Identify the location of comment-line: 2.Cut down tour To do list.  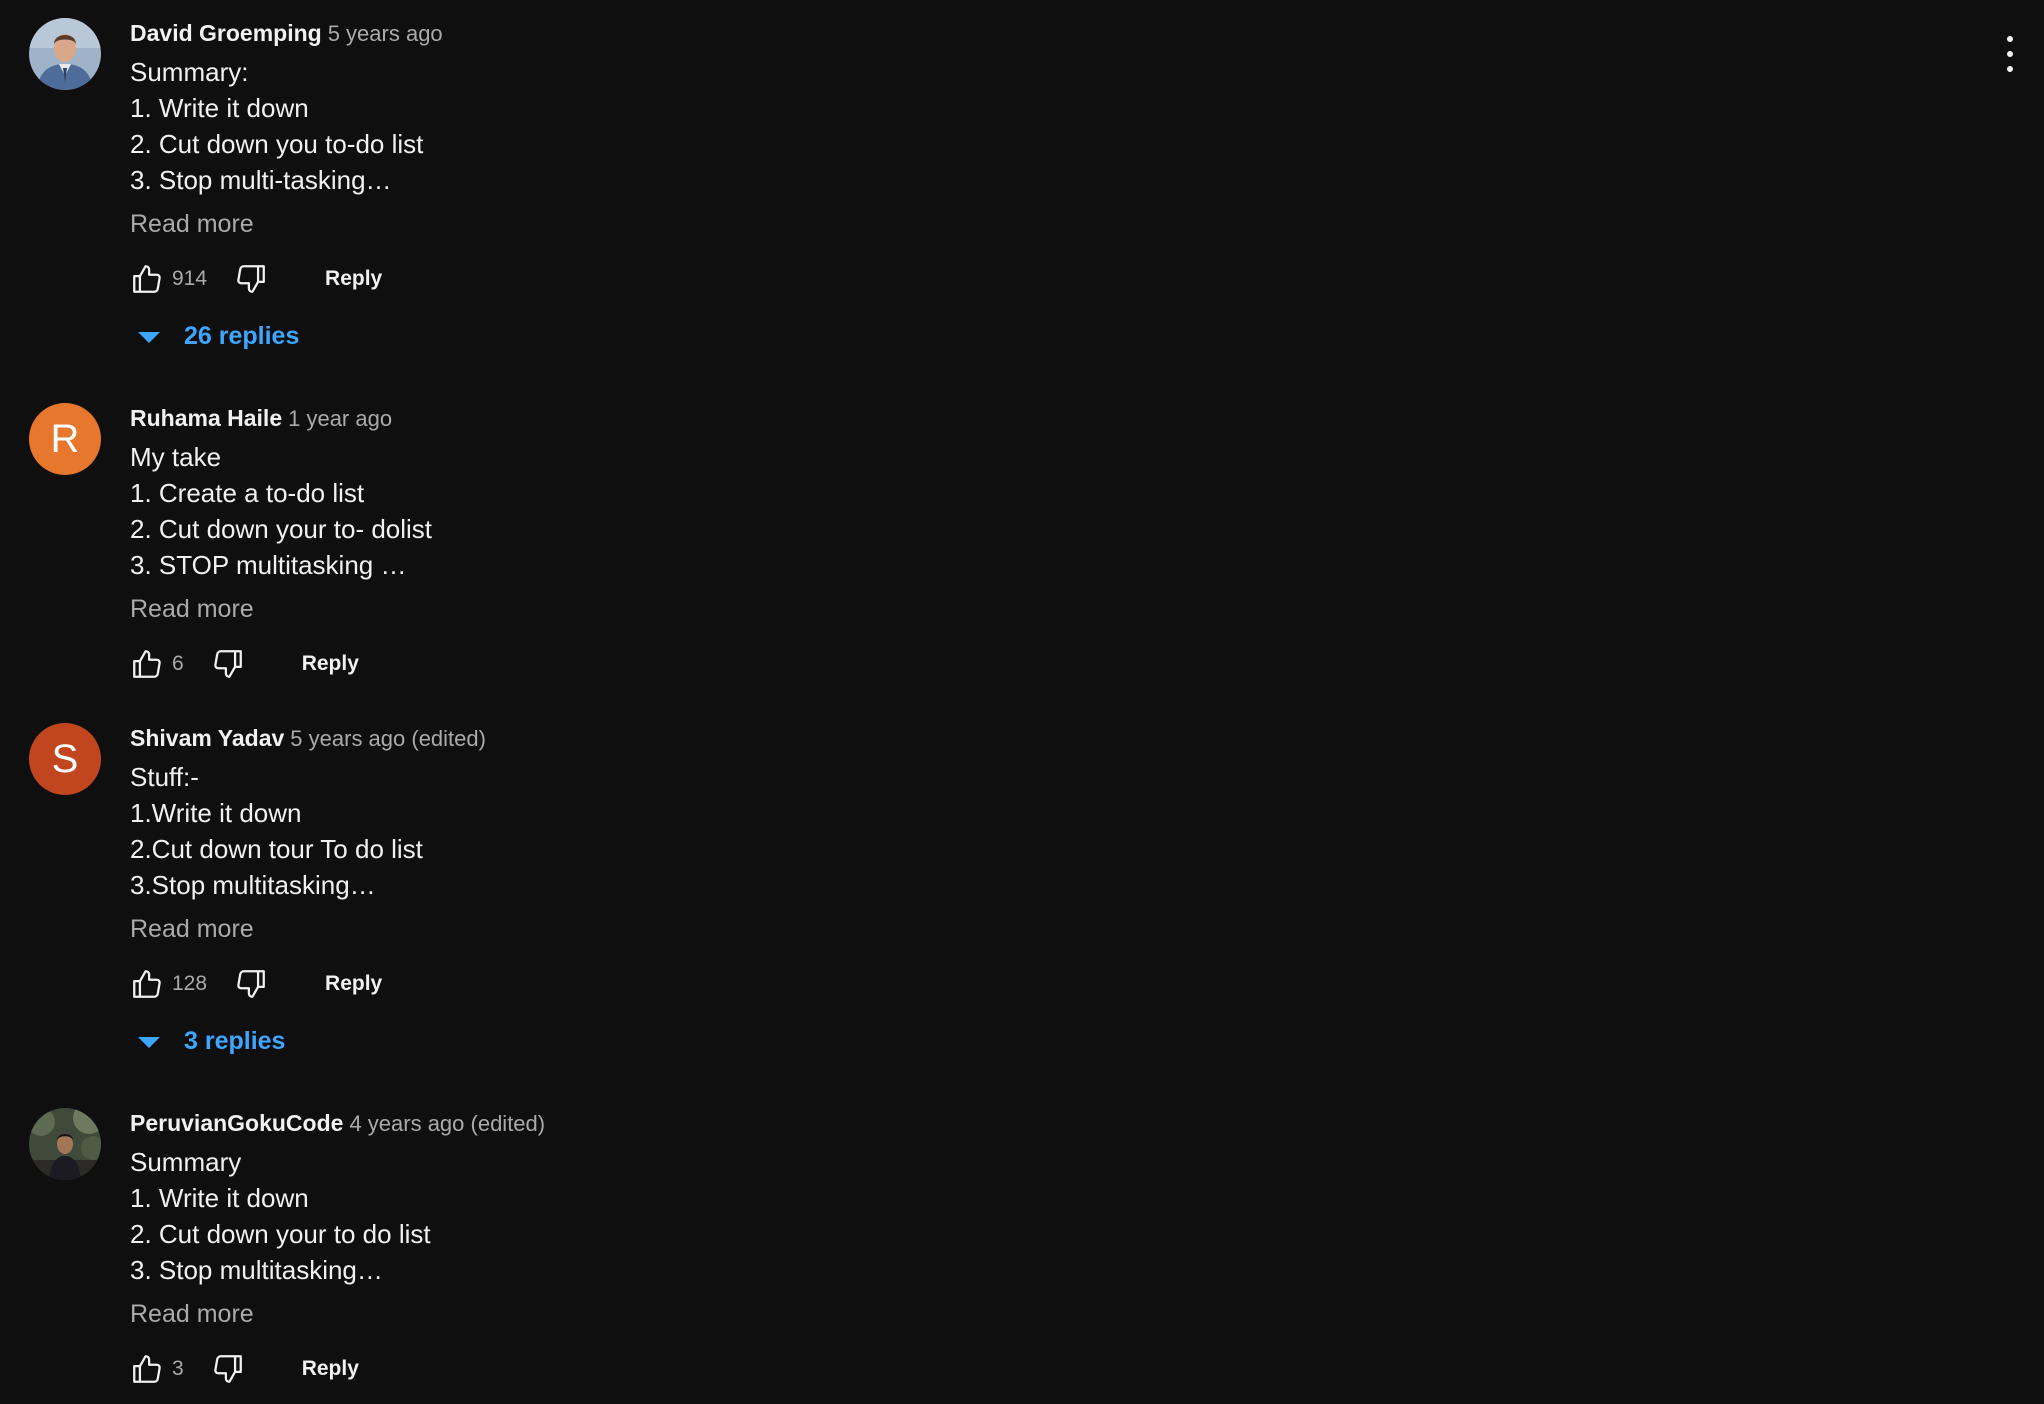
(276, 849).